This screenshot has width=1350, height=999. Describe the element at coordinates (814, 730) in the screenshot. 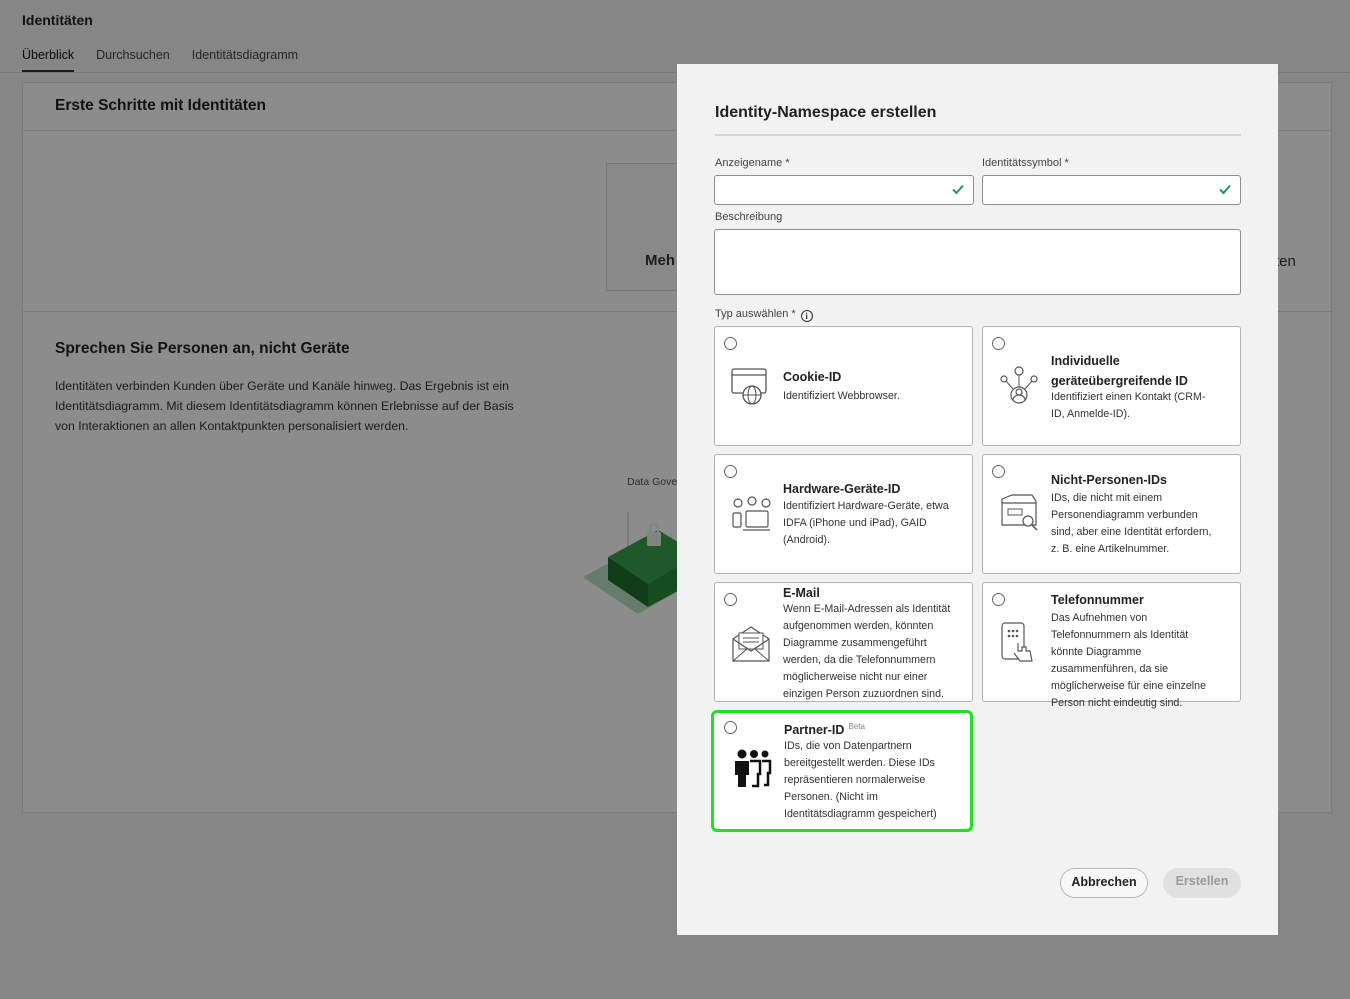

I see `partner-id-title: Partner-ID` at that location.